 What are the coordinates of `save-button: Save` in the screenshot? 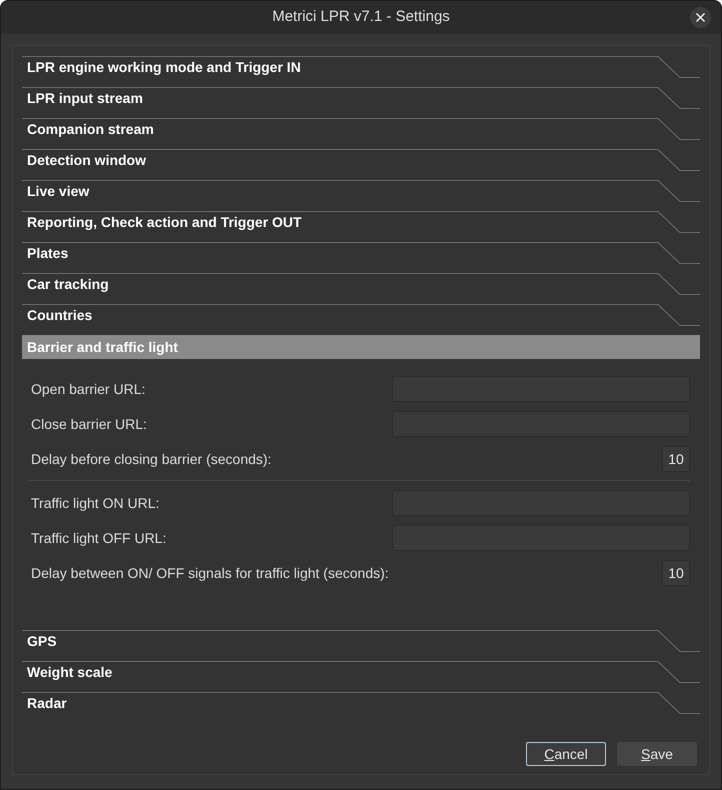 It's located at (657, 754).